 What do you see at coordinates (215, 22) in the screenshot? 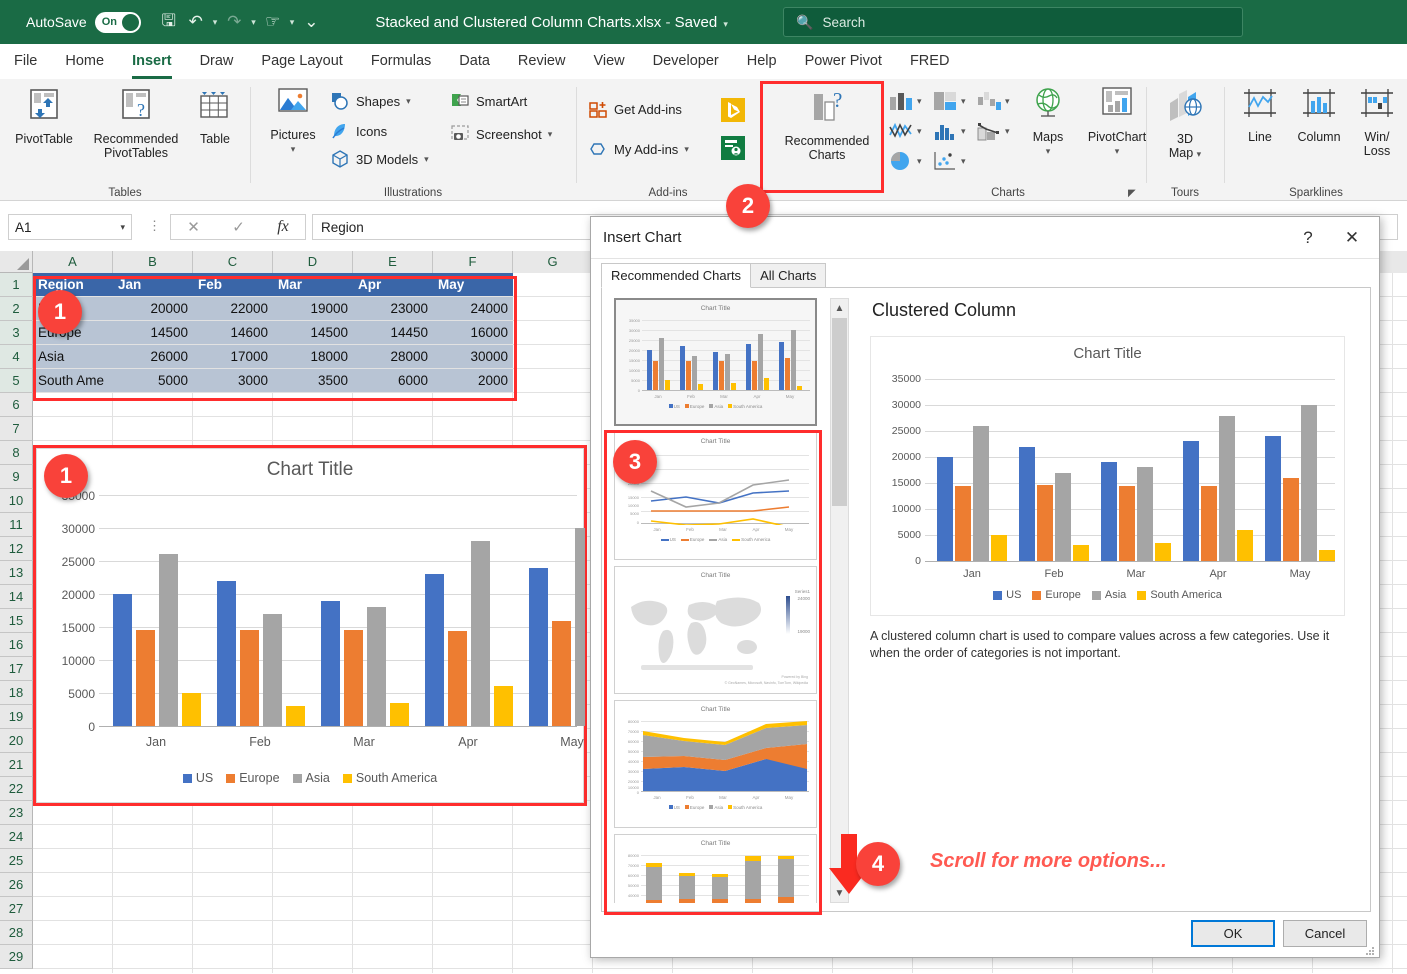
I see `undo-chevron-down-icon: ▾` at bounding box center [215, 22].